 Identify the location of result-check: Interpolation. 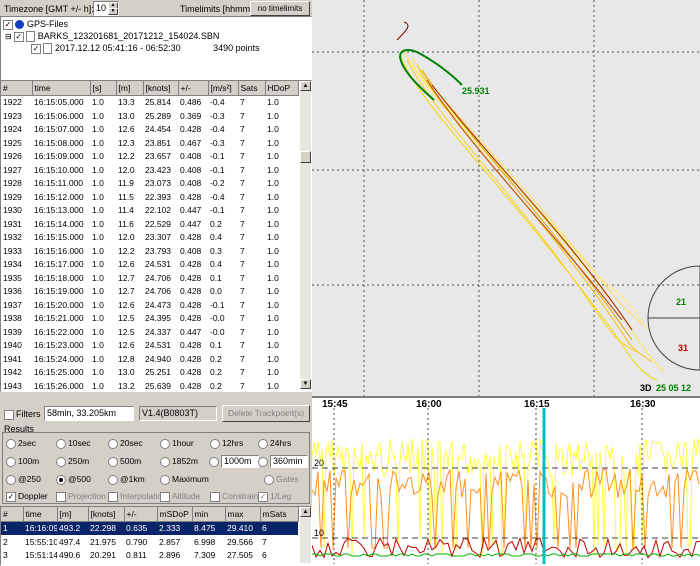
(137, 496).